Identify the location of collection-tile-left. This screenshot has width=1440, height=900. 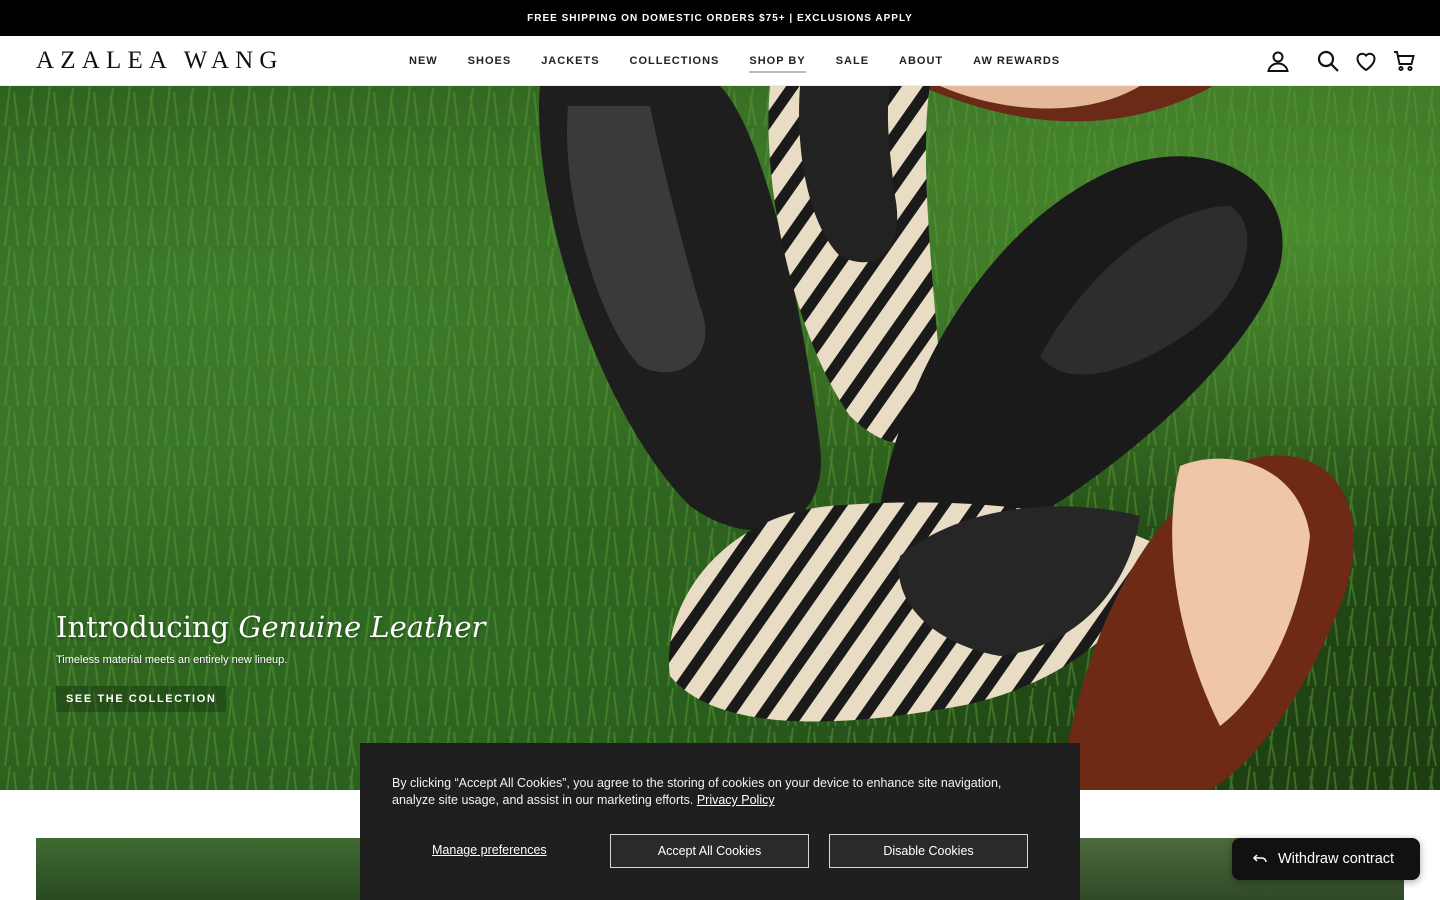
(198, 869).